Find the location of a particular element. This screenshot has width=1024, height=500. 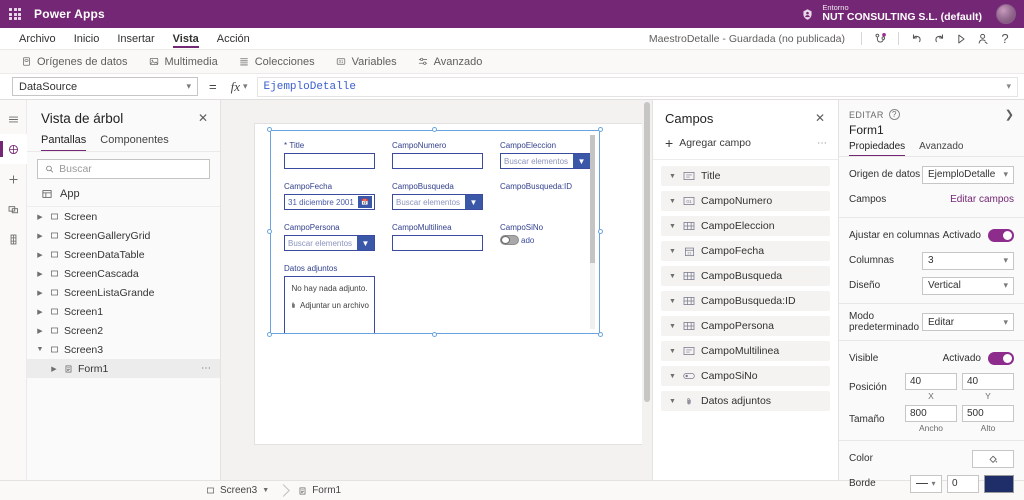

menu-item-archivo: Archivo is located at coordinates (37, 39).